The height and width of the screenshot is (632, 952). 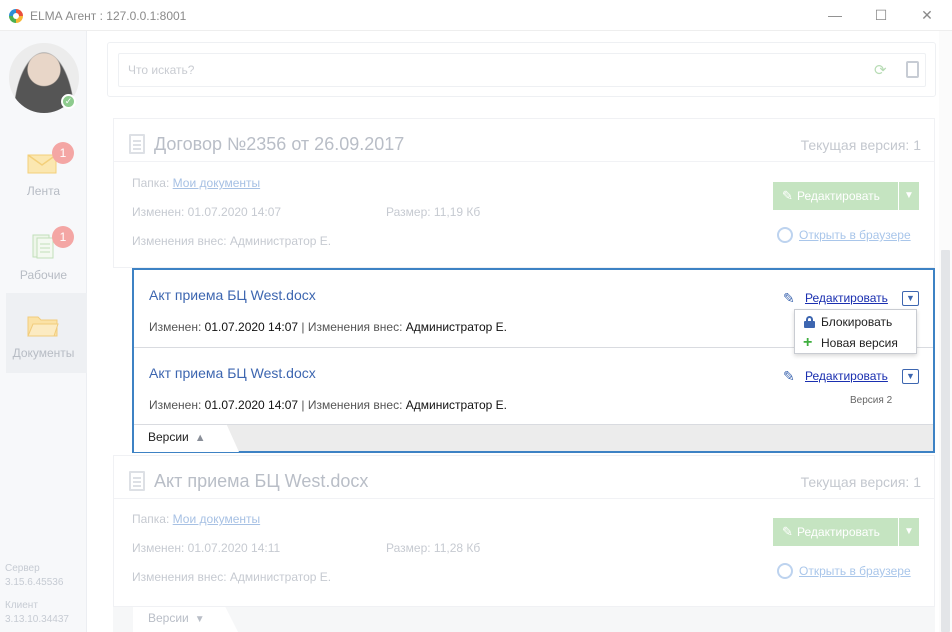 I want to click on work-badge: 1, so click(x=63, y=237).